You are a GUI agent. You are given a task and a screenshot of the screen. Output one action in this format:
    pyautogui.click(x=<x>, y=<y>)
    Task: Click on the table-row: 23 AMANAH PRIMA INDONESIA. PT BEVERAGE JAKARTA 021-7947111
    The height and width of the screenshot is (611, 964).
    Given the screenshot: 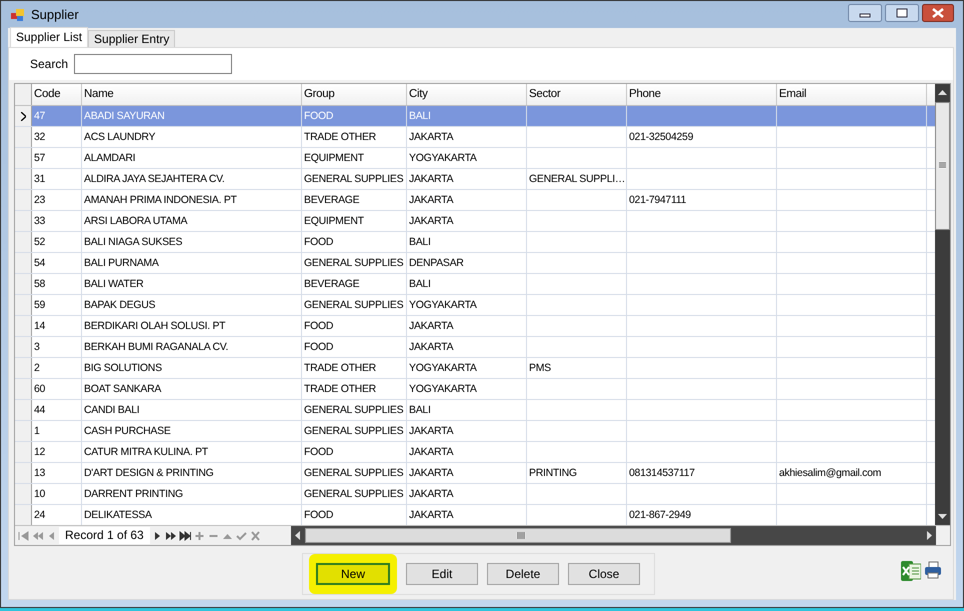 What is the action you would take?
    pyautogui.click(x=475, y=200)
    